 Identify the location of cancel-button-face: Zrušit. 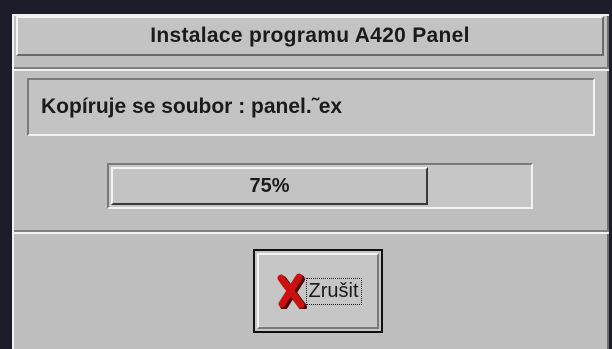
(318, 291).